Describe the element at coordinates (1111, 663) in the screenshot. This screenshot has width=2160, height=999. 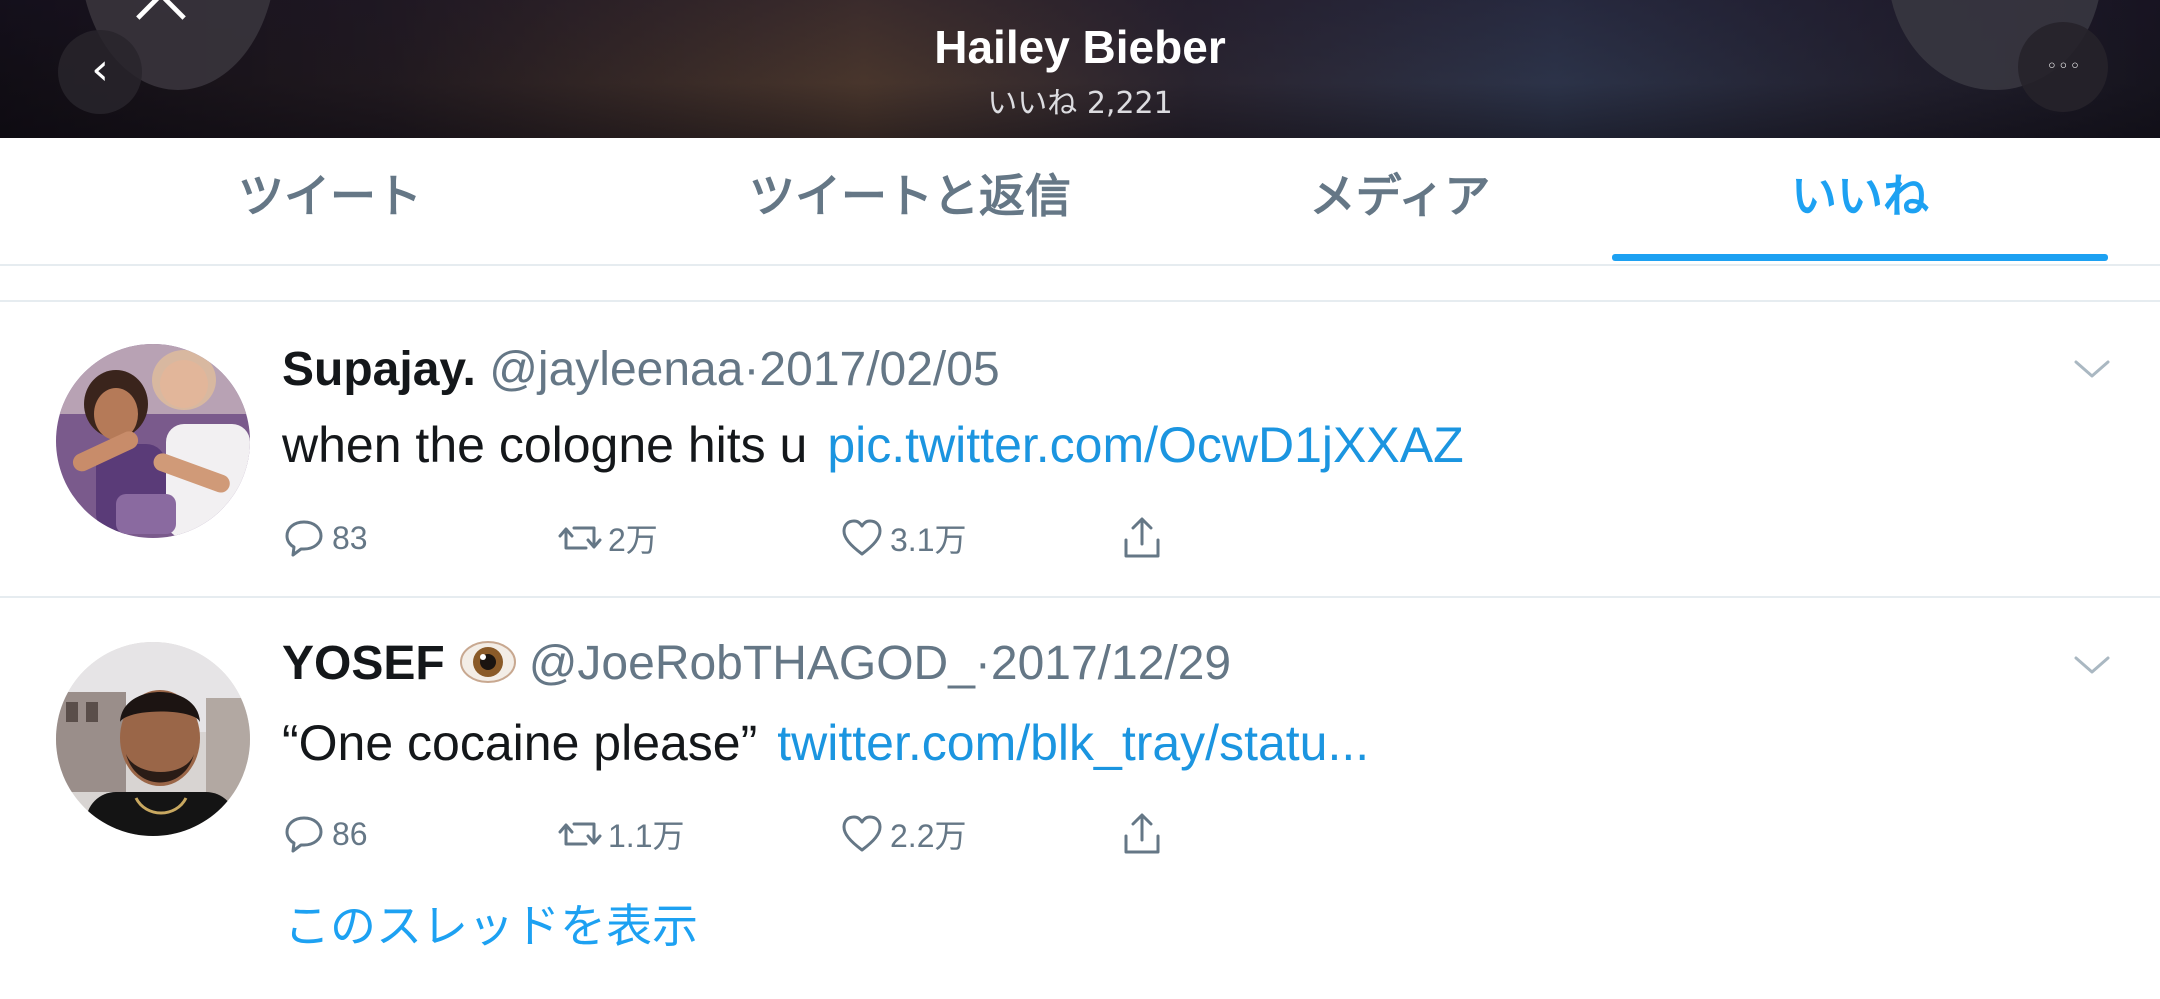
I see `tweet-date: 2017/12/29` at that location.